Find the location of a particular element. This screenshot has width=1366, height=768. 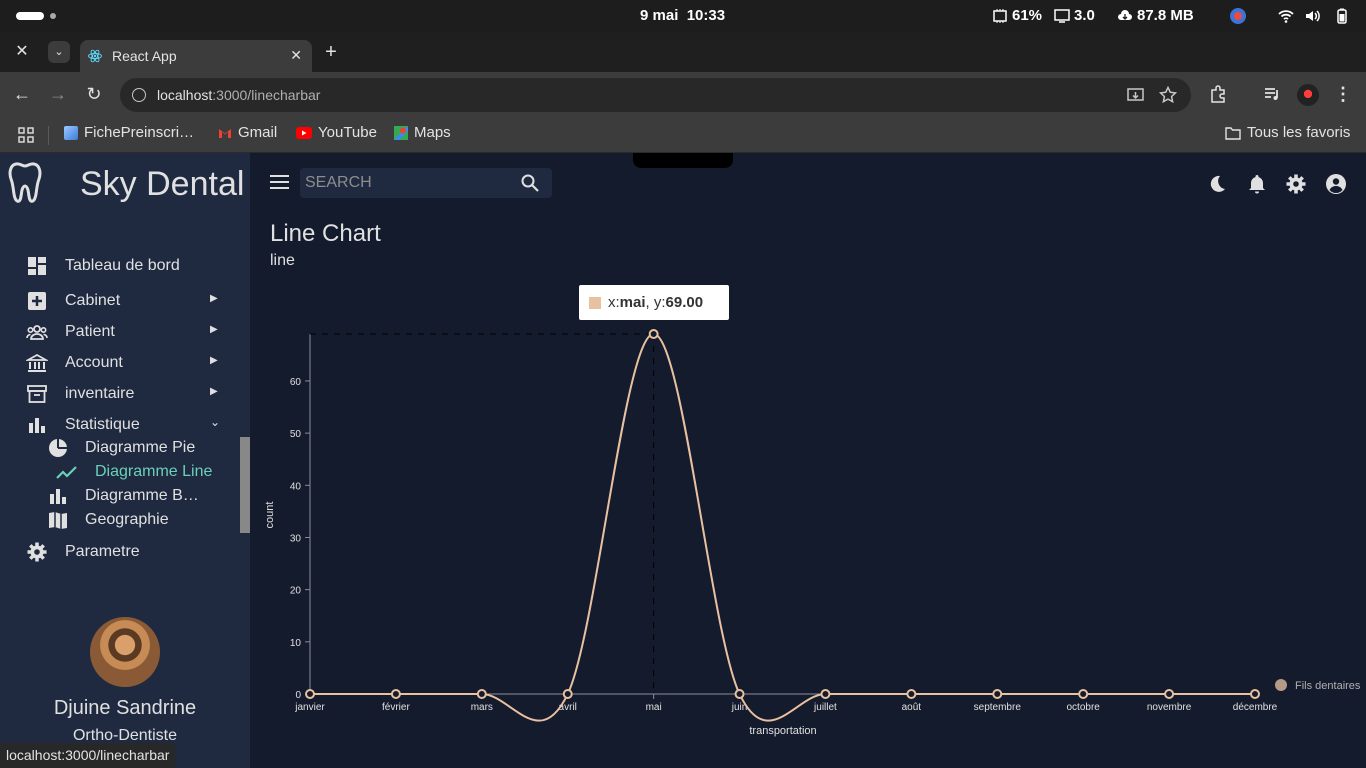

y-tick-label: 60 is located at coordinates (296, 382).